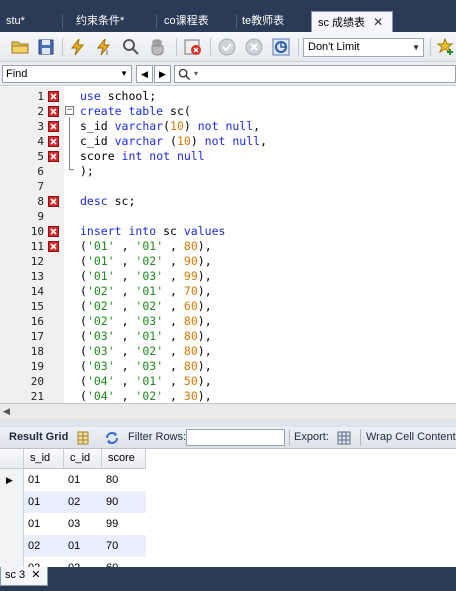 The height and width of the screenshot is (591, 456). Describe the element at coordinates (446, 47) in the screenshot. I see `add-snippet-icon` at that location.